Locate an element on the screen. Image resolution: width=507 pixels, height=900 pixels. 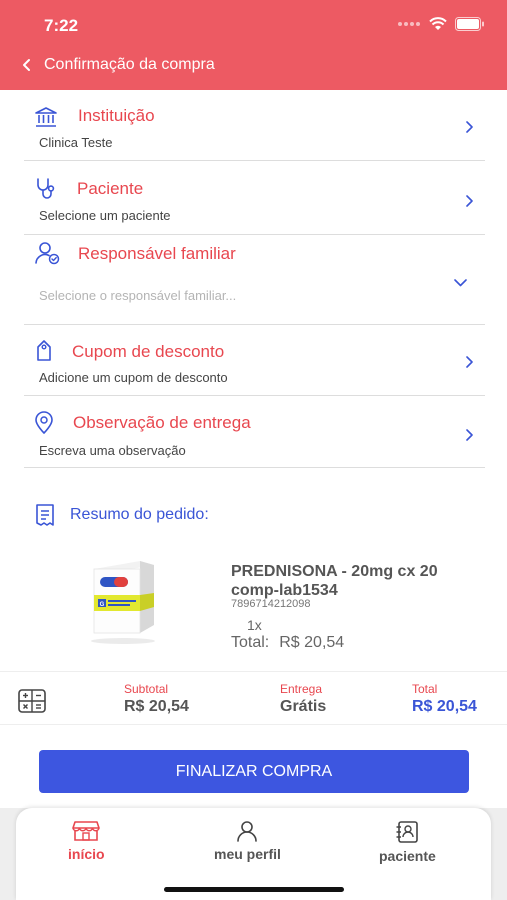
tab-inicio-label: início is located at coordinates (86, 854).